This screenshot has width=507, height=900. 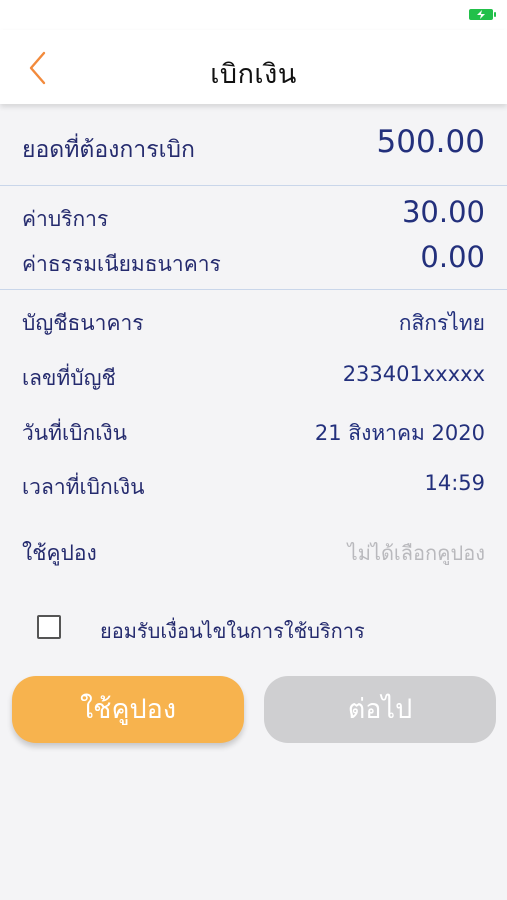 I want to click on next-button: ต่อไป, so click(x=380, y=709).